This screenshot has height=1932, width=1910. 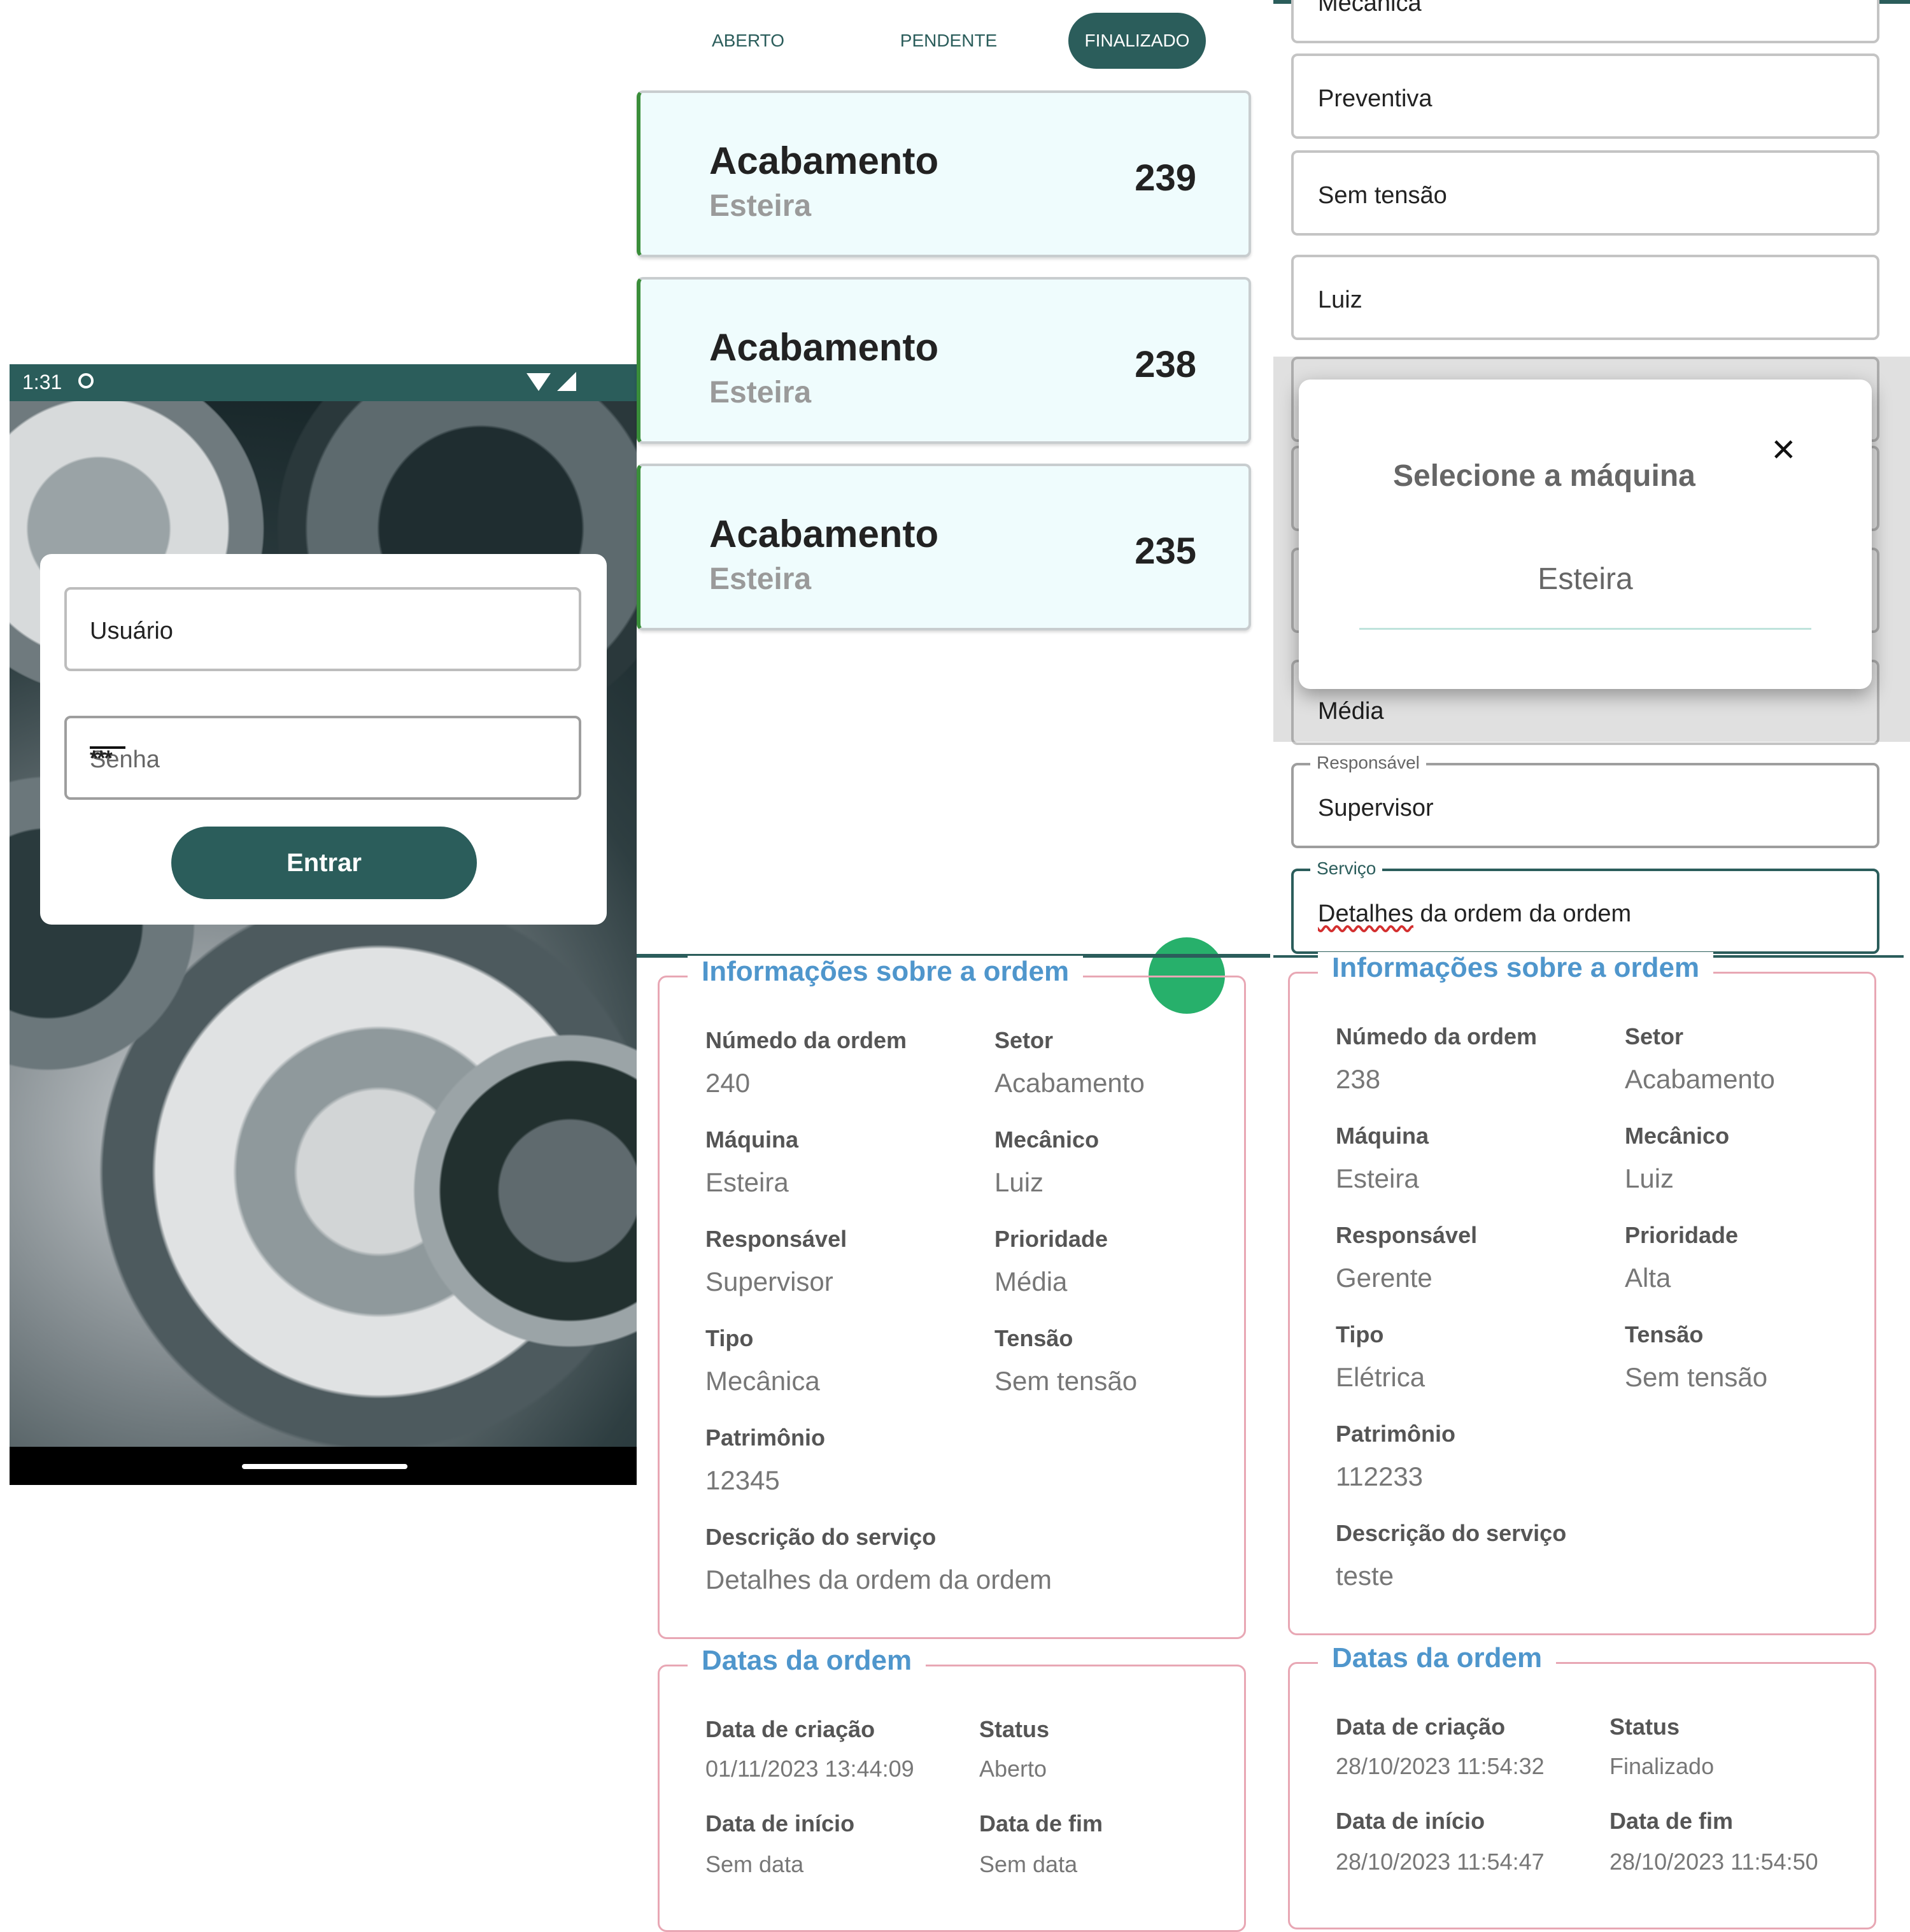 What do you see at coordinates (324, 383) in the screenshot?
I see `status-bar: 1:31` at bounding box center [324, 383].